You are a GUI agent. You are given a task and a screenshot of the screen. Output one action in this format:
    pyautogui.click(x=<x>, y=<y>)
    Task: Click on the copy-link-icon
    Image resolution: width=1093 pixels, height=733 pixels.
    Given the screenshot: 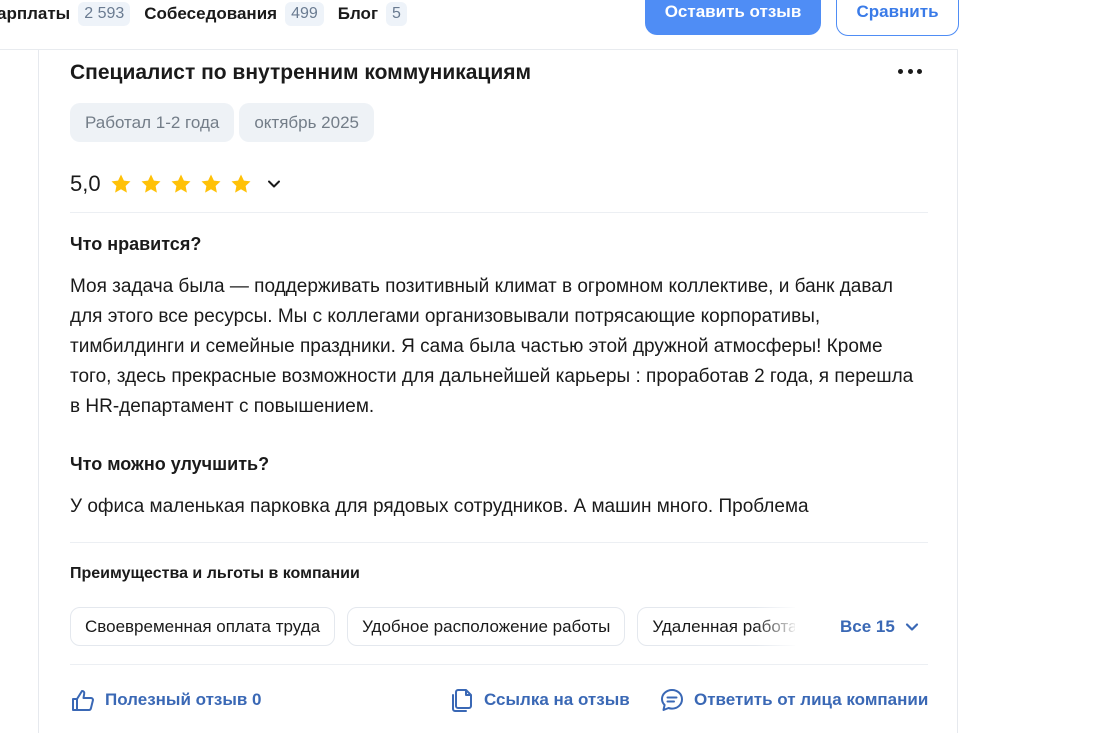 What is the action you would take?
    pyautogui.click(x=462, y=700)
    